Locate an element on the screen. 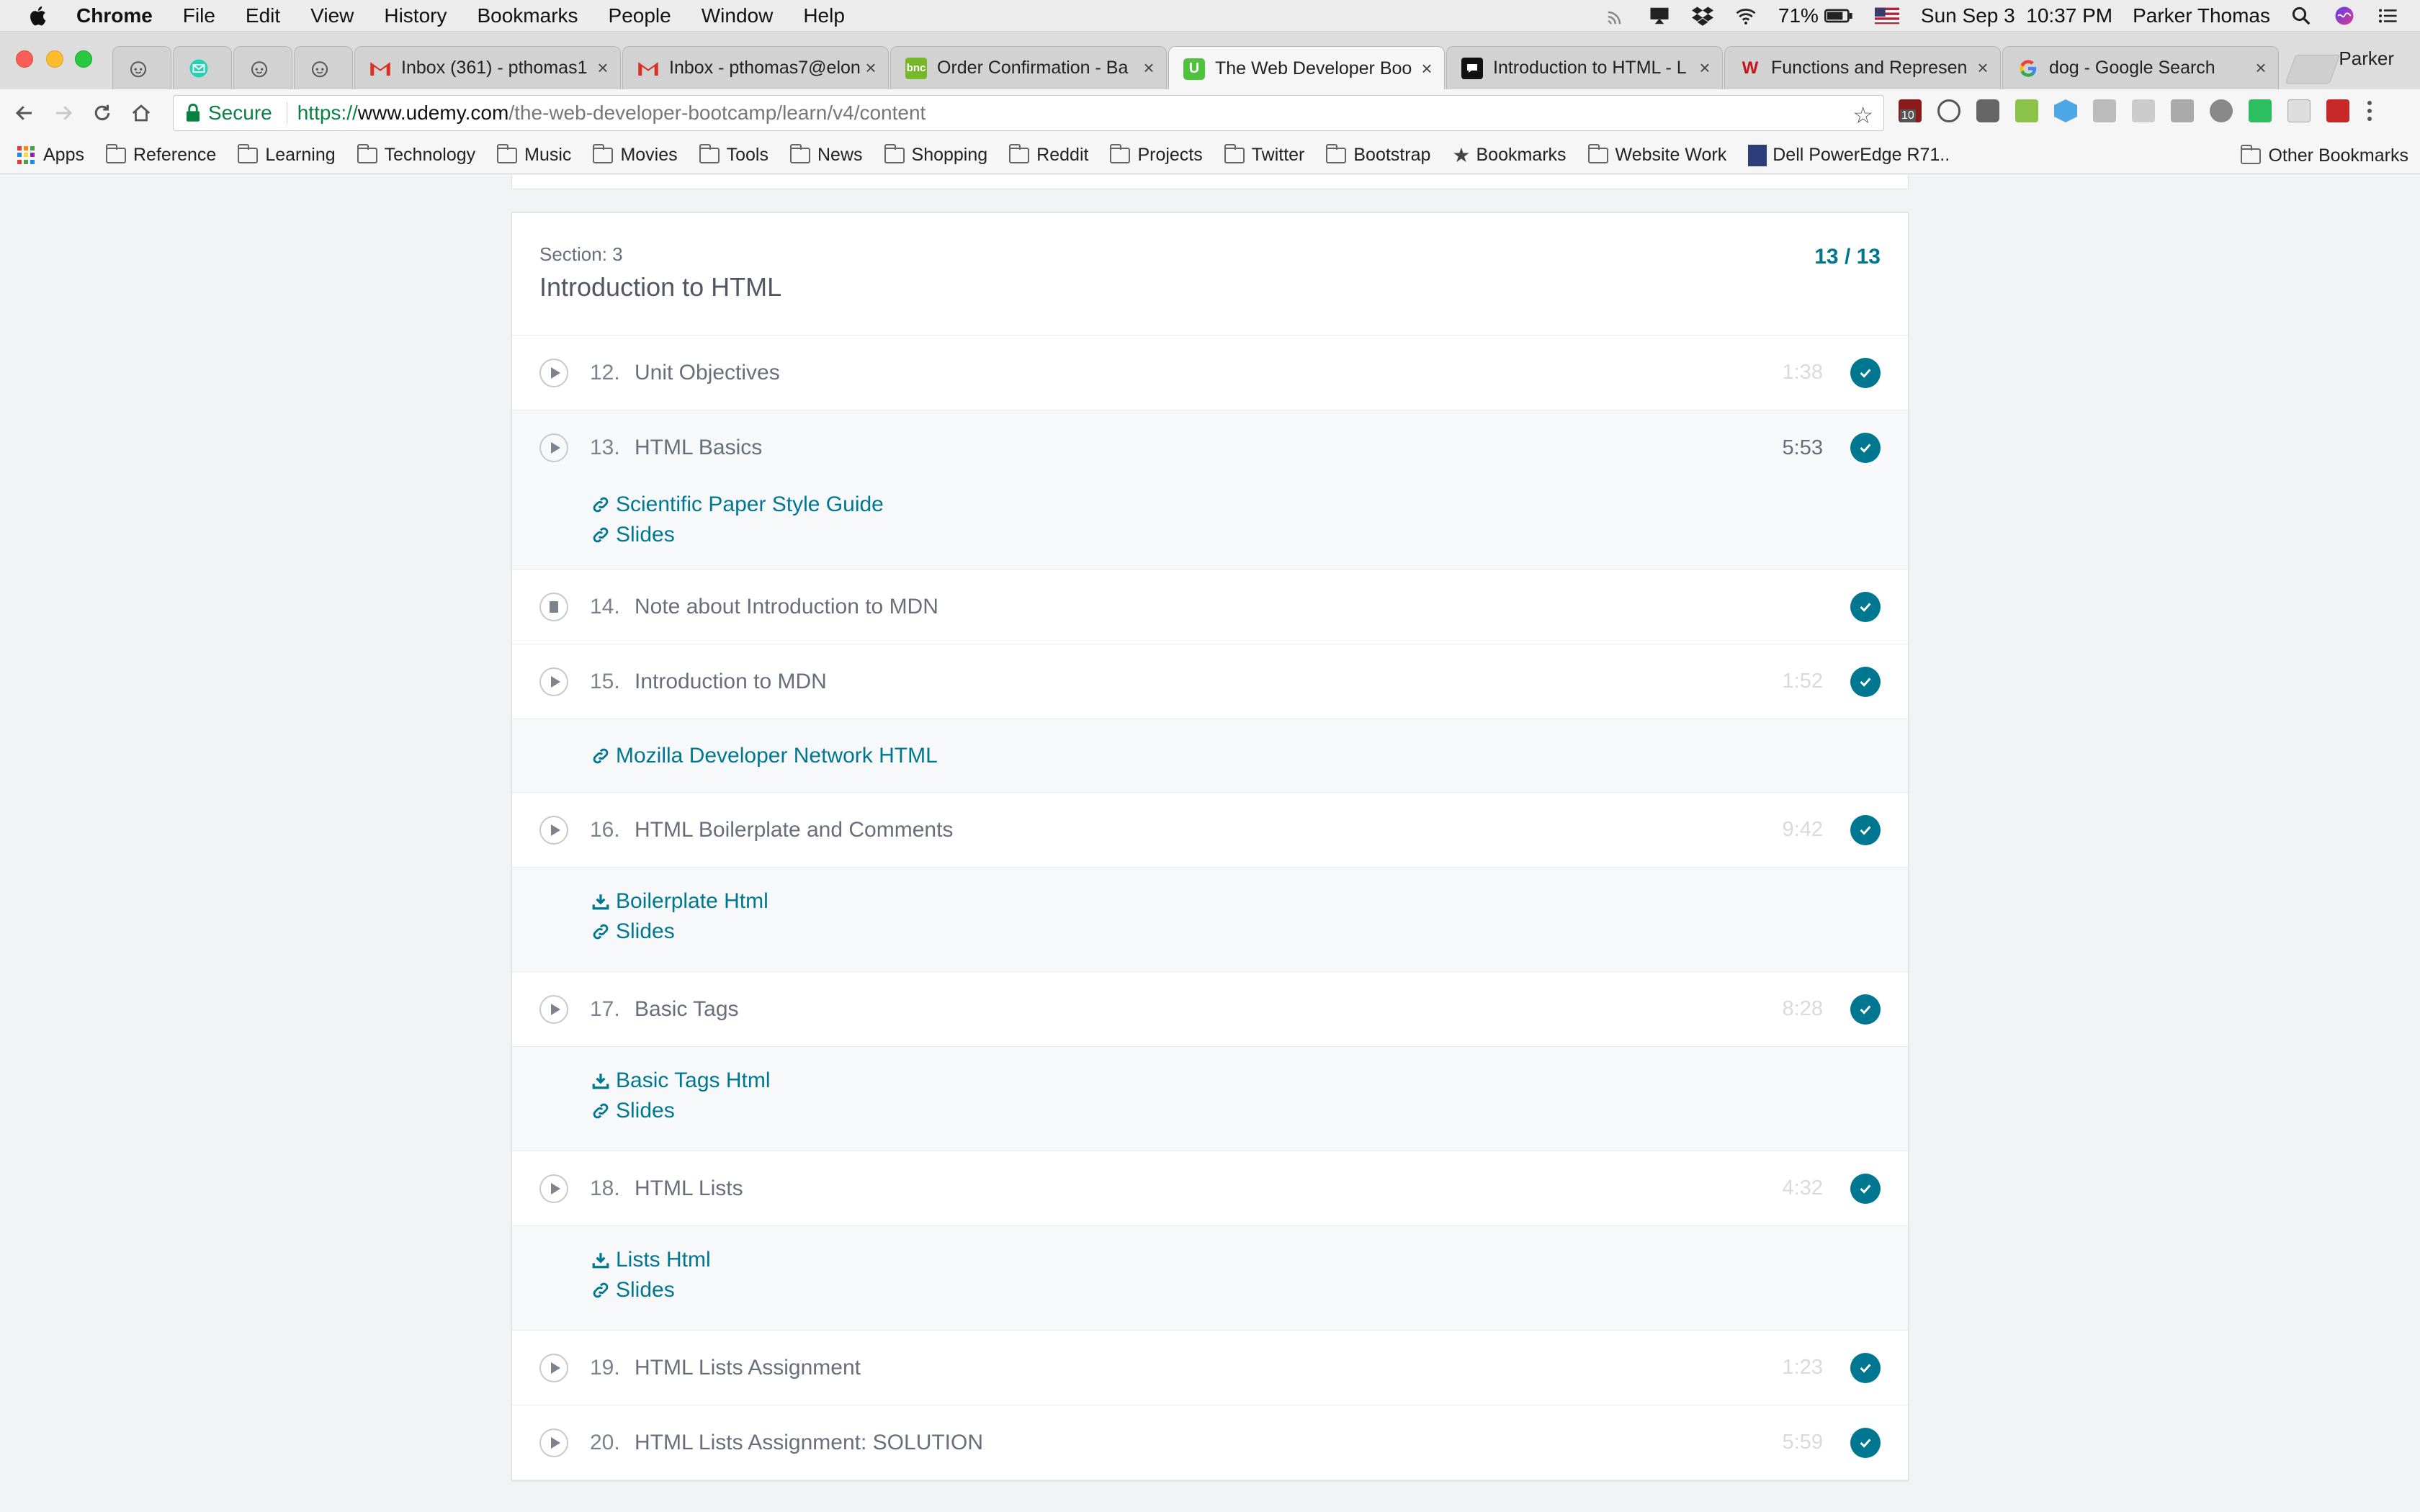  settings-extension-icon is located at coordinates (2221, 110).